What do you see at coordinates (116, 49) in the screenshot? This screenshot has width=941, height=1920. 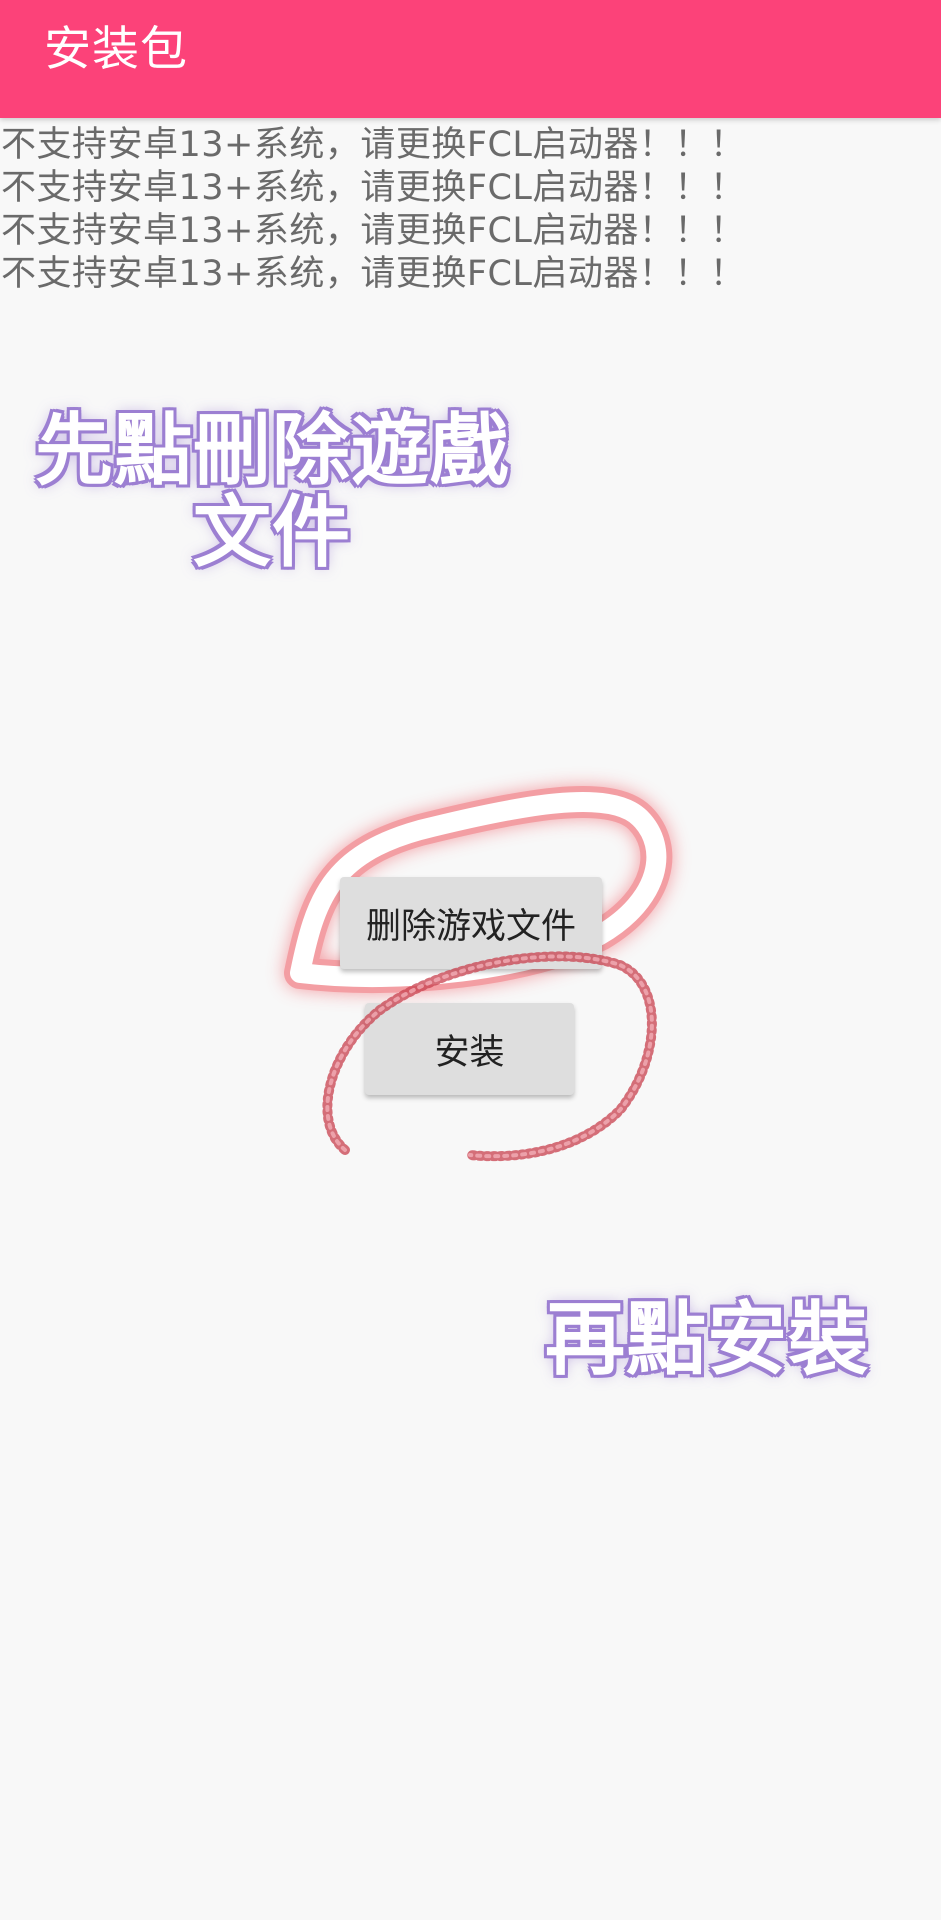 I see `app-title: 安装包` at bounding box center [116, 49].